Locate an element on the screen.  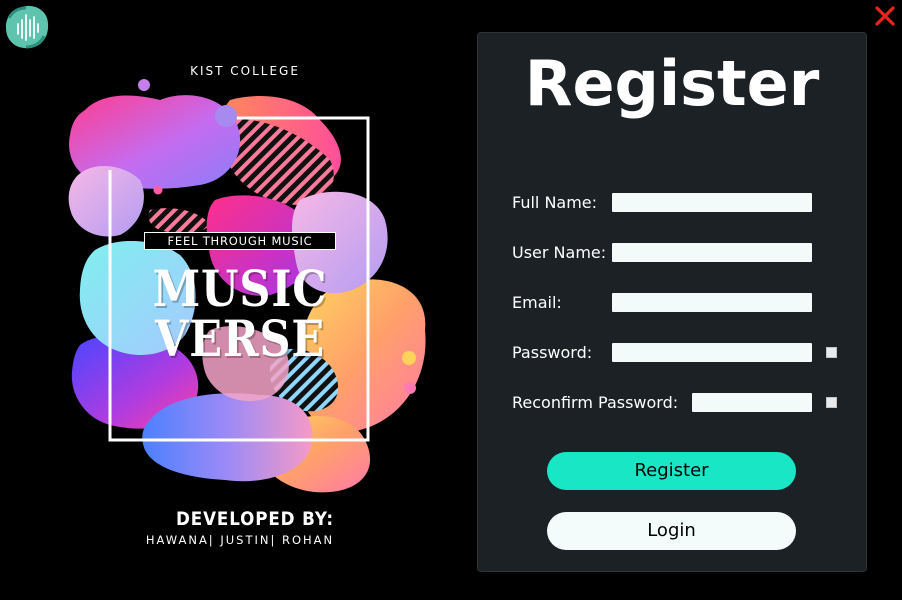
user-name-label: User Name: is located at coordinates (559, 252).